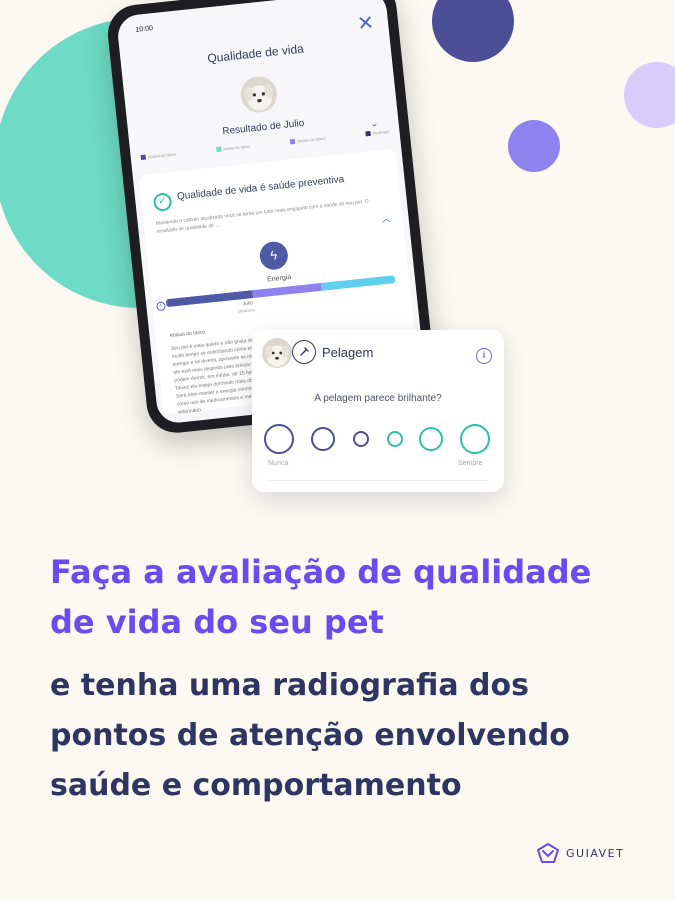  What do you see at coordinates (274, 256) in the screenshot?
I see `lightning-icon: ϟ` at bounding box center [274, 256].